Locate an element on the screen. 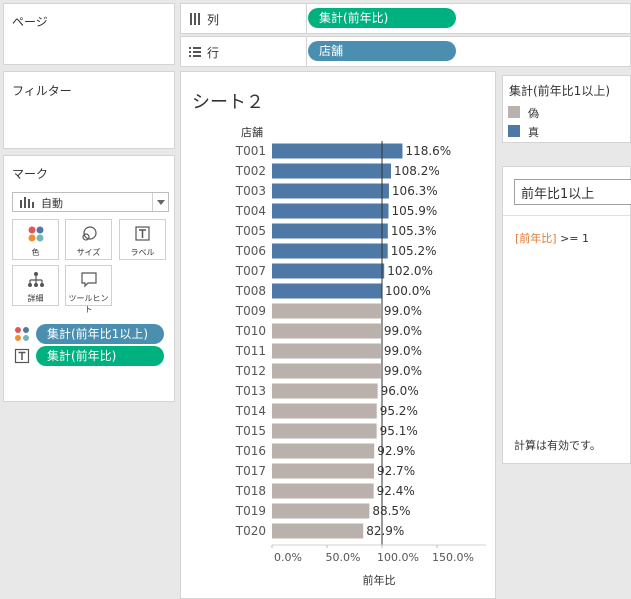 Image resolution: width=631 pixels, height=599 pixels. size-button: サイズ is located at coordinates (88, 239).